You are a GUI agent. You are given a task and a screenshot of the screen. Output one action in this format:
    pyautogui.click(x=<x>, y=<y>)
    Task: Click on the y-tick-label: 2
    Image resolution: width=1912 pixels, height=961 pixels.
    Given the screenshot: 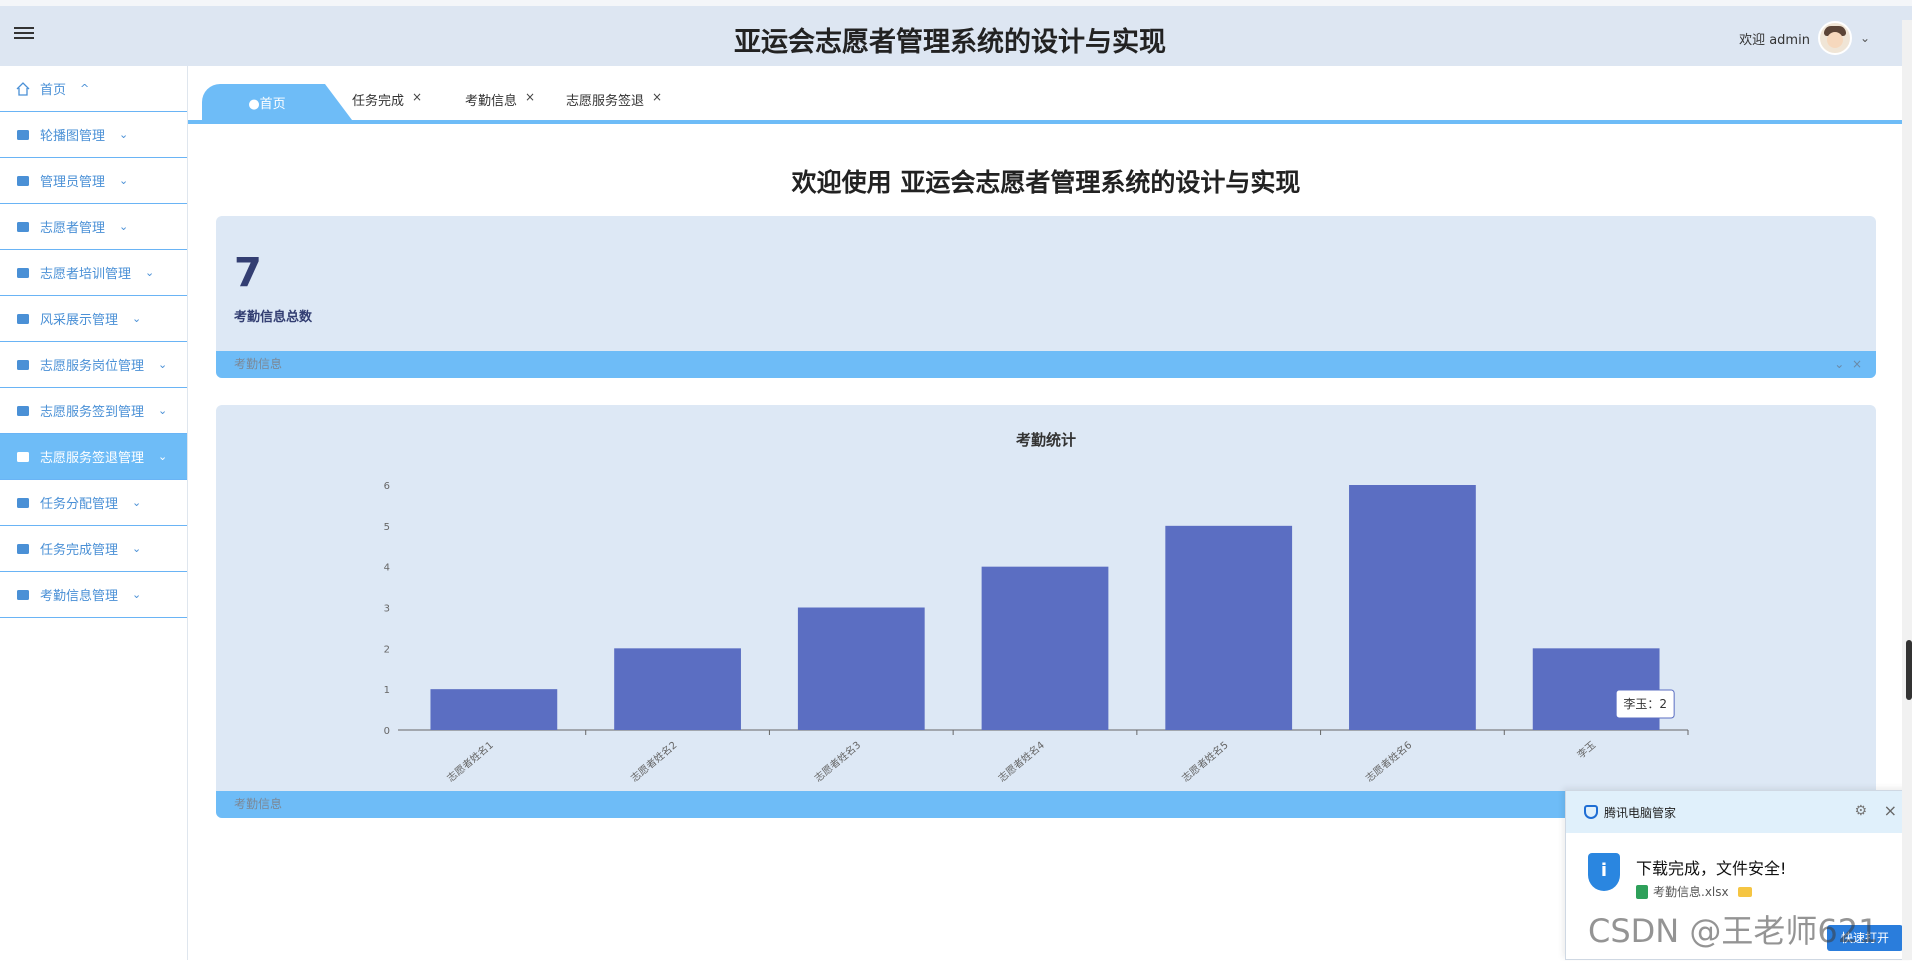 What is the action you would take?
    pyautogui.click(x=387, y=649)
    